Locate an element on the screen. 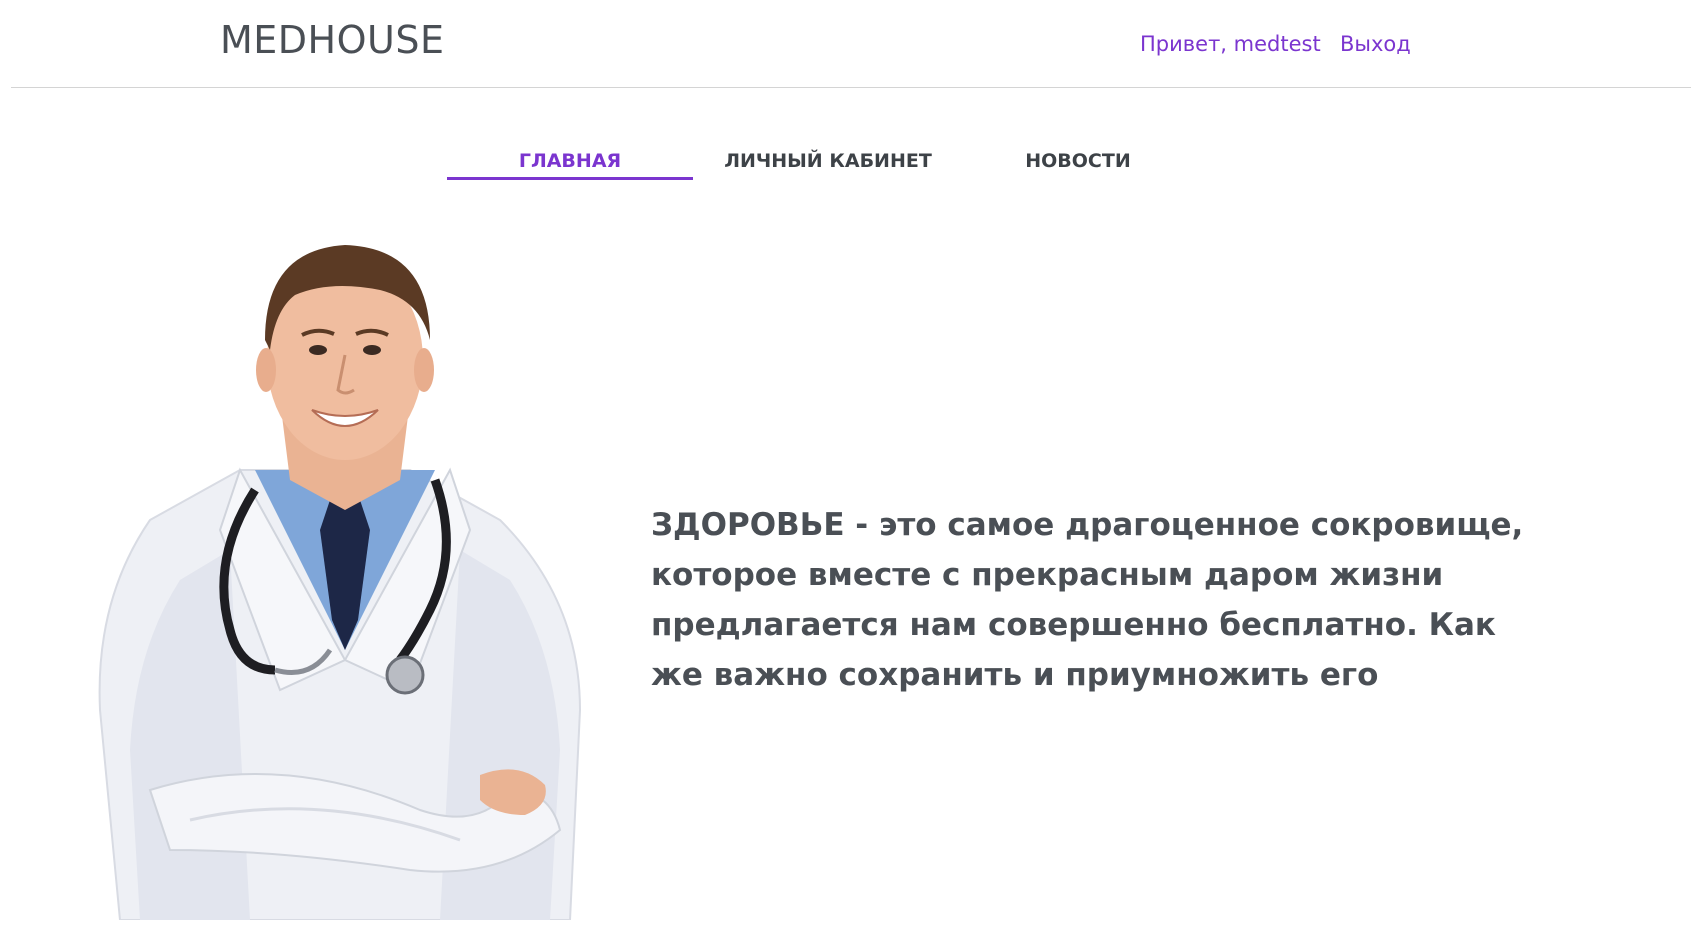 The image size is (1700, 929). logout-link: Выход is located at coordinates (1375, 44).